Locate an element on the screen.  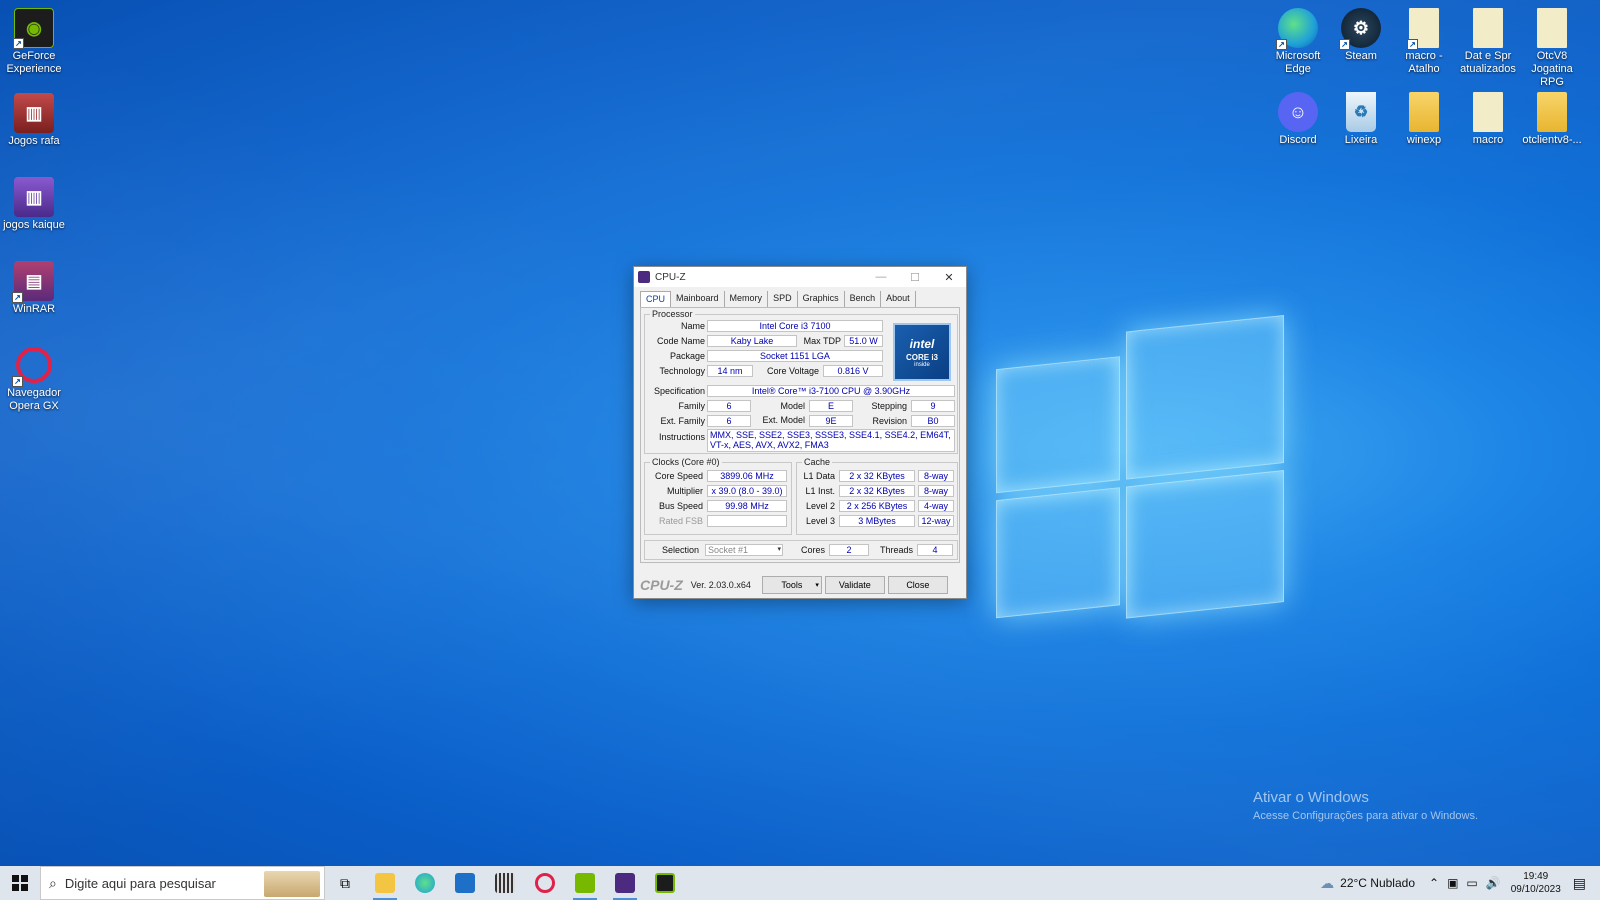
busspeed-label: Bus Speed is located at coordinates (680, 506).